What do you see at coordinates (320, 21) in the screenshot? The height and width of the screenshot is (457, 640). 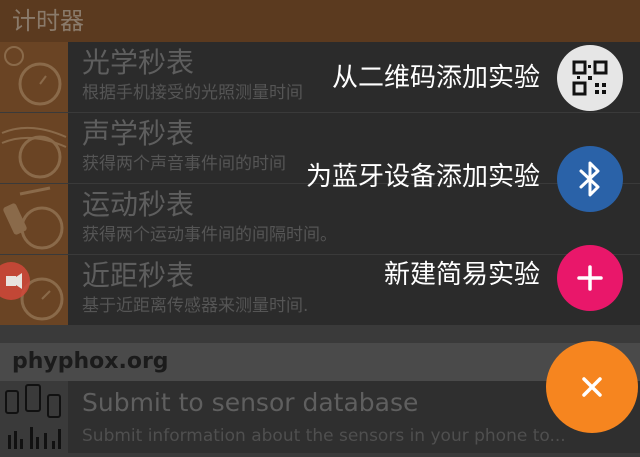 I see `category-header: 计时器` at bounding box center [320, 21].